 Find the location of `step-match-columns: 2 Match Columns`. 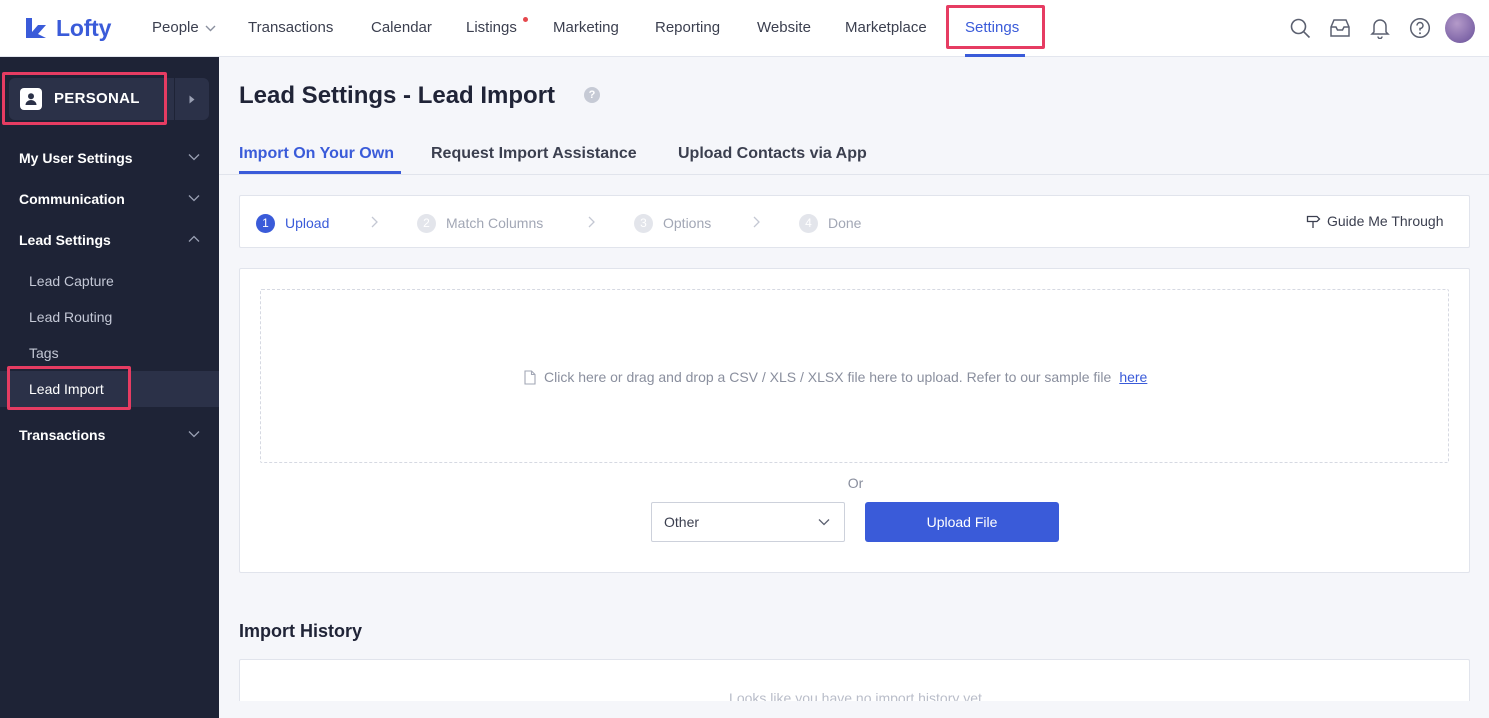

step-match-columns: 2 Match Columns is located at coordinates (480, 223).